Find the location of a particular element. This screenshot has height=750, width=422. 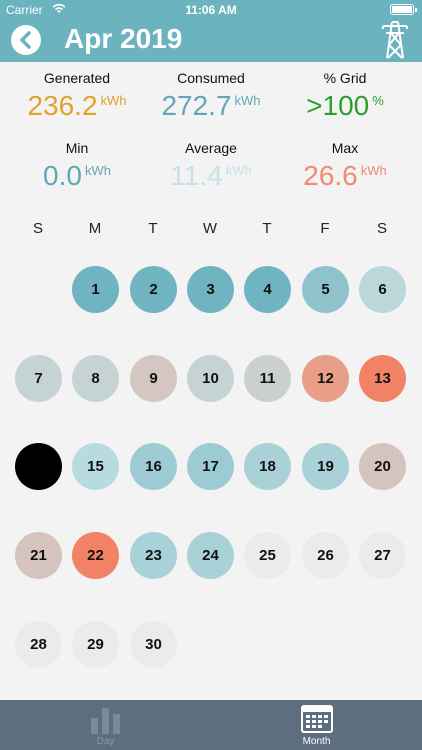

stat-value: 11.4 kWh is located at coordinates (211, 173).